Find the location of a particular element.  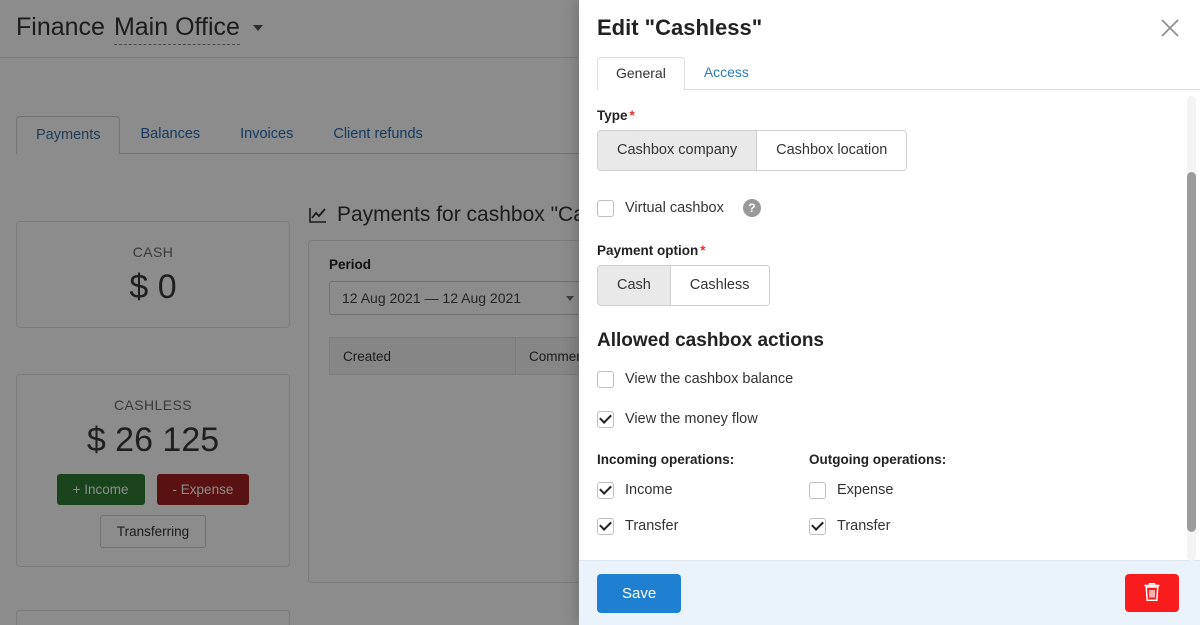

incoming-transfer-checkbox is located at coordinates (605, 526).